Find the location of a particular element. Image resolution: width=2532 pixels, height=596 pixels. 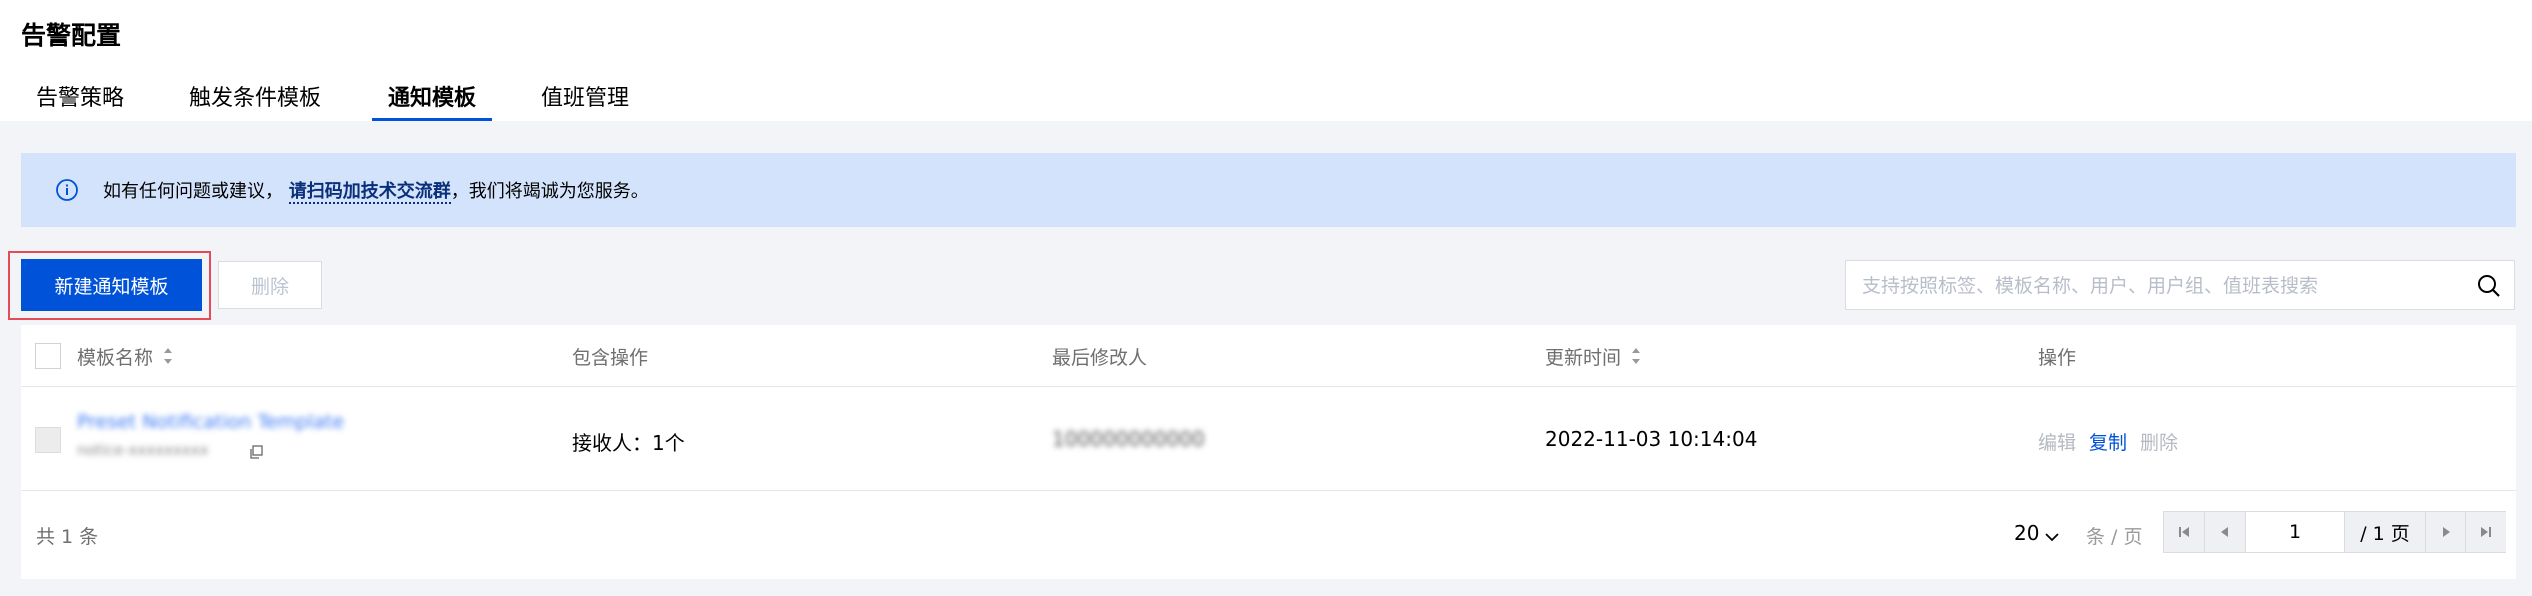

column-template-name: 模板名称 is located at coordinates (125, 356).